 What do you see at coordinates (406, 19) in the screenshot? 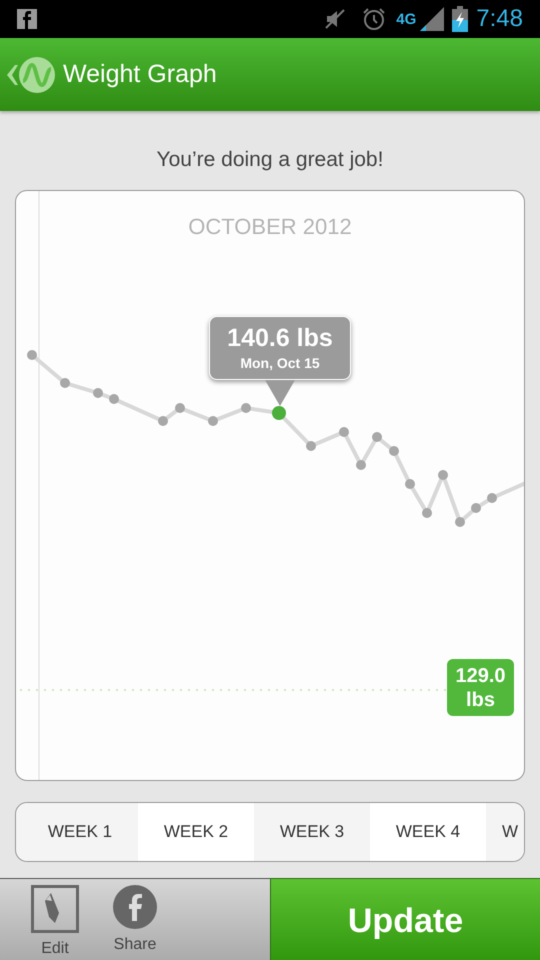
I see `network-type: 4G` at bounding box center [406, 19].